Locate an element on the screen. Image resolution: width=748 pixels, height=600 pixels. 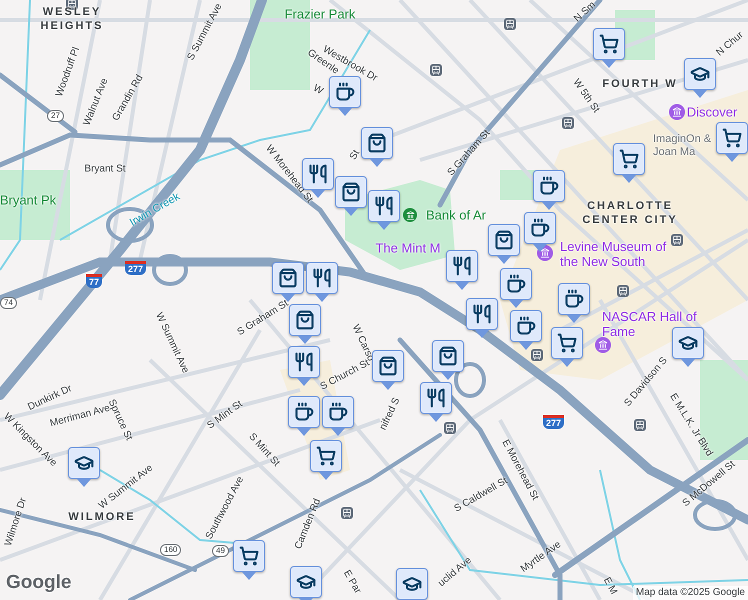
museum-label: Levine Museum of the New South is located at coordinates (614, 254).